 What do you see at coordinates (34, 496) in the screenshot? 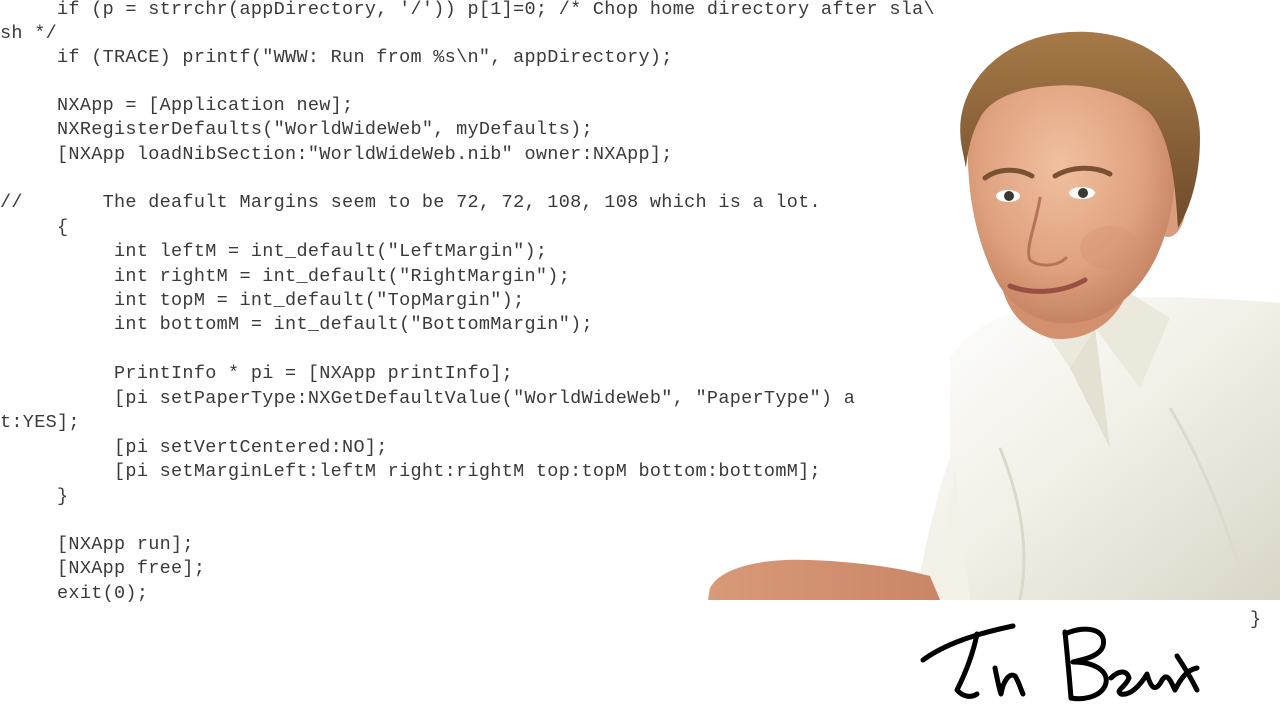
I see `code-line-21: }` at bounding box center [34, 496].